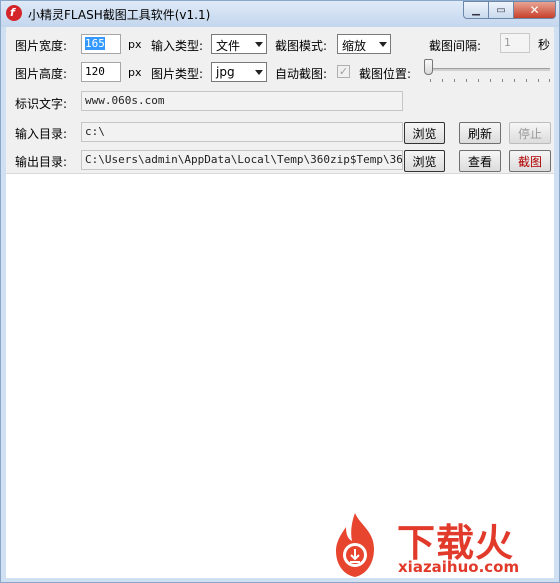 This screenshot has width=560, height=583. Describe the element at coordinates (242, 101) in the screenshot. I see `watermark-input: www.060s.com` at that location.